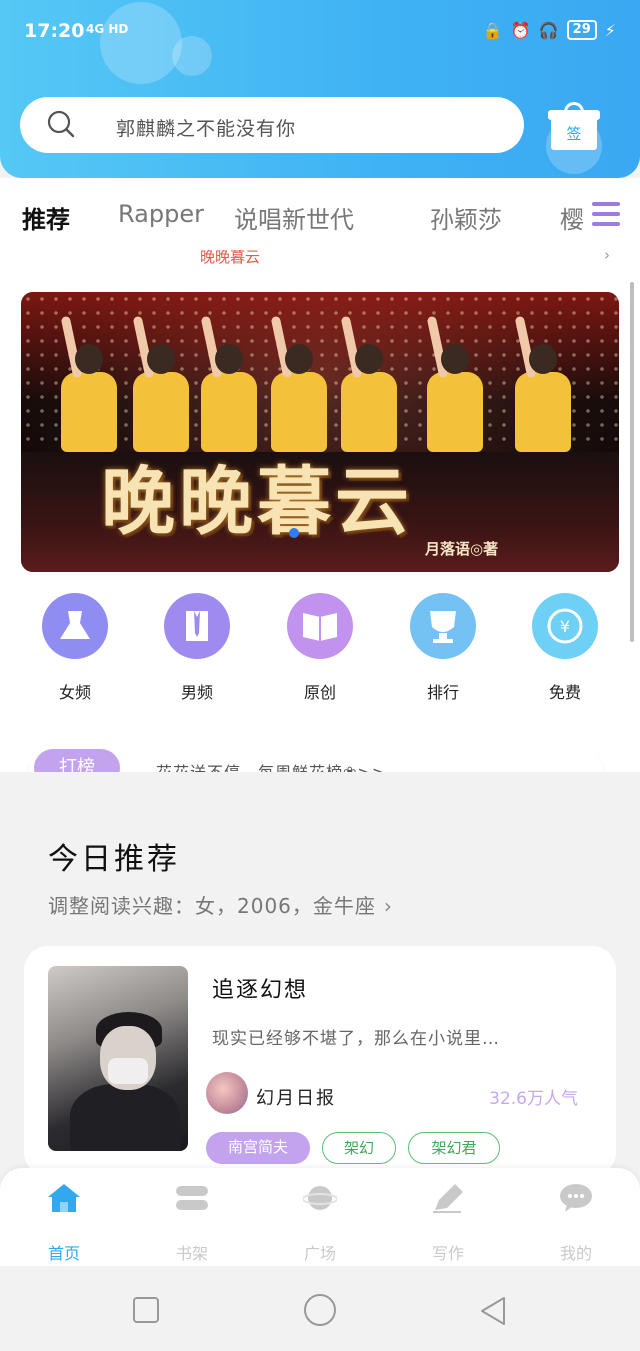  Describe the element at coordinates (294, 533) in the screenshot. I see `carousel-indicator` at that location.